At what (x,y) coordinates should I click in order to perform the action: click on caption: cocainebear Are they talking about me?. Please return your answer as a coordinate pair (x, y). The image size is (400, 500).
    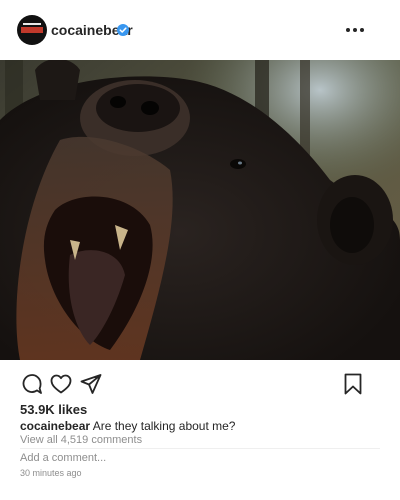
    Looking at the image, I should click on (127, 426).